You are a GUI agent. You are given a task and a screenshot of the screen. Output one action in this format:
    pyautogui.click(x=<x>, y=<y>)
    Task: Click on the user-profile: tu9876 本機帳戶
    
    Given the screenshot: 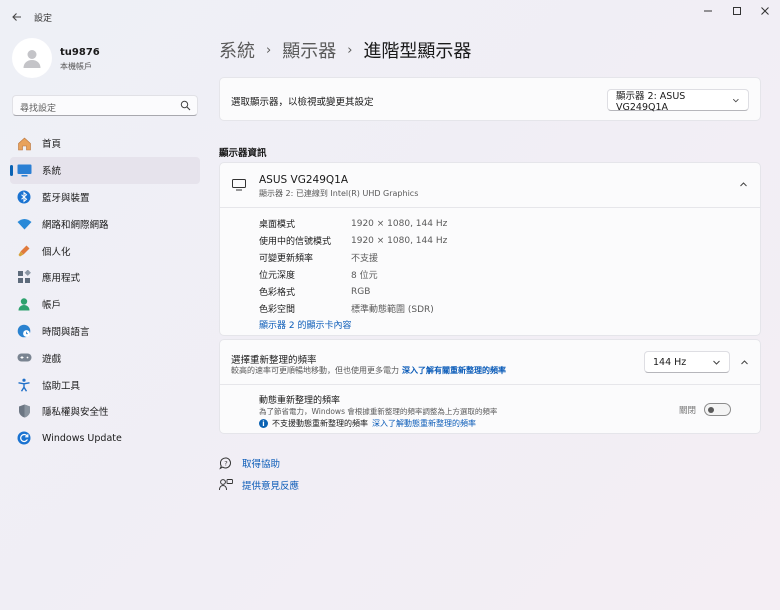 What is the action you would take?
    pyautogui.click(x=107, y=59)
    